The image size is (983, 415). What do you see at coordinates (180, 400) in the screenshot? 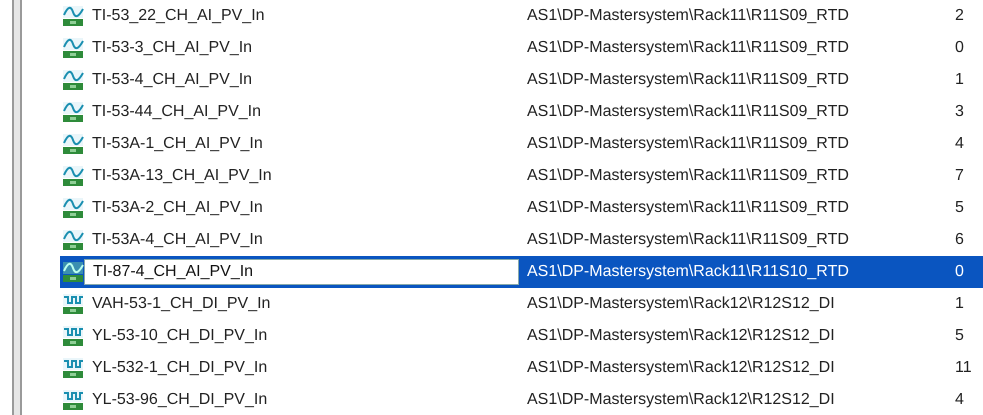
I see `tag-name: YL-53-96_CH_DI_PV_In` at bounding box center [180, 400].